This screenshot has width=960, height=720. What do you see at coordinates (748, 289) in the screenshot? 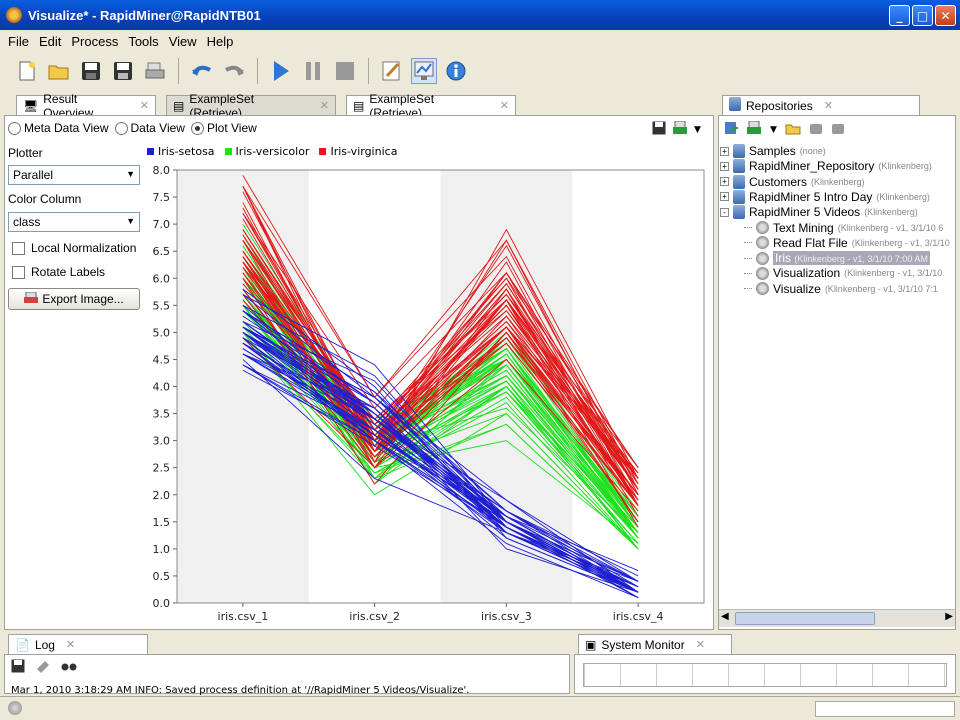
I see `tree-connector` at bounding box center [748, 289].